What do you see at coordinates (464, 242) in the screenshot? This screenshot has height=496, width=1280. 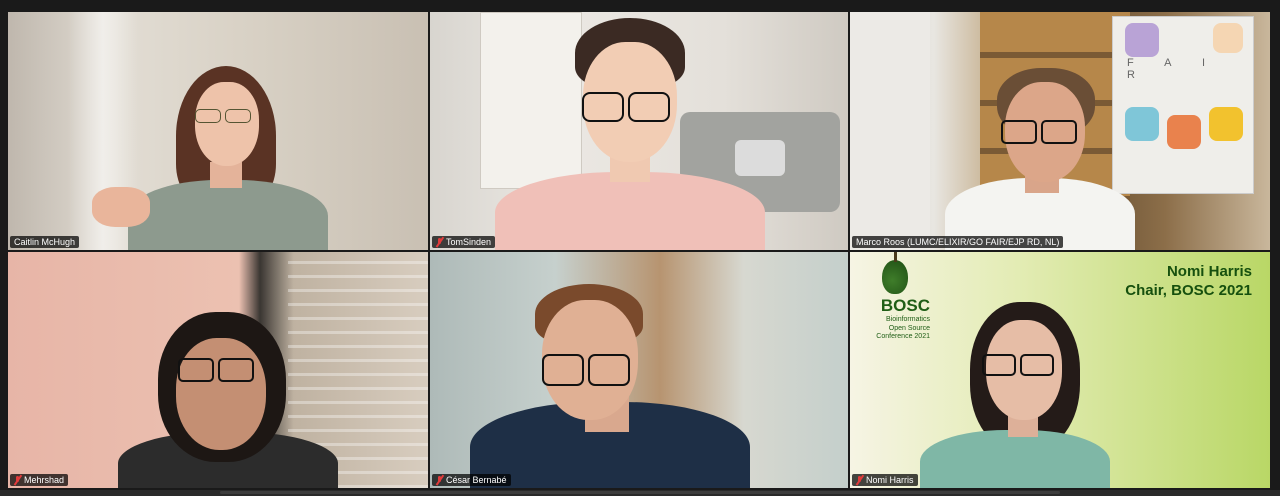 I see `participant-name-label: TomSinden` at bounding box center [464, 242].